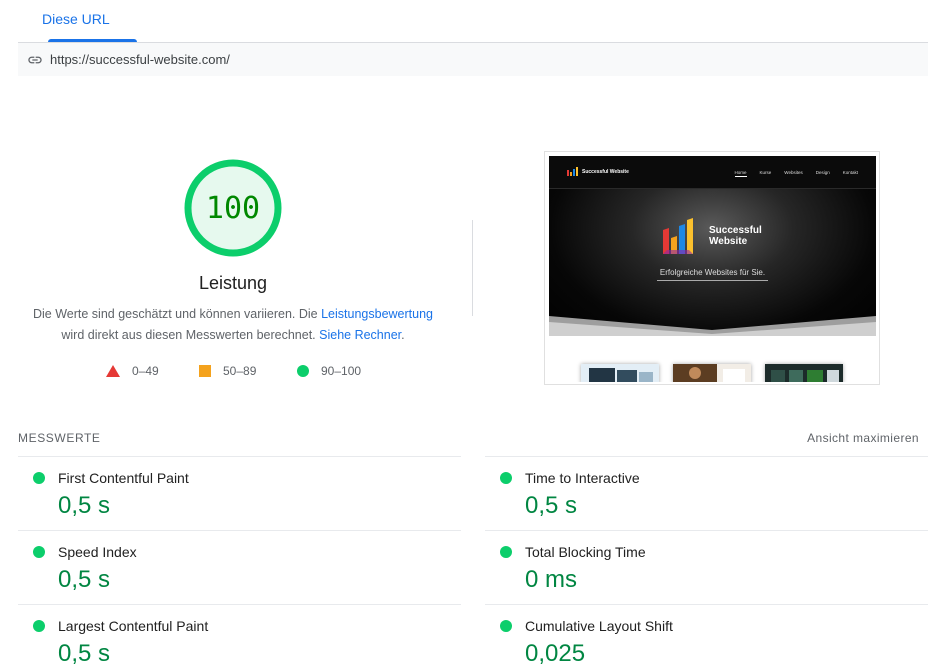  I want to click on calculator-link: Siehe Rechner, so click(360, 335).